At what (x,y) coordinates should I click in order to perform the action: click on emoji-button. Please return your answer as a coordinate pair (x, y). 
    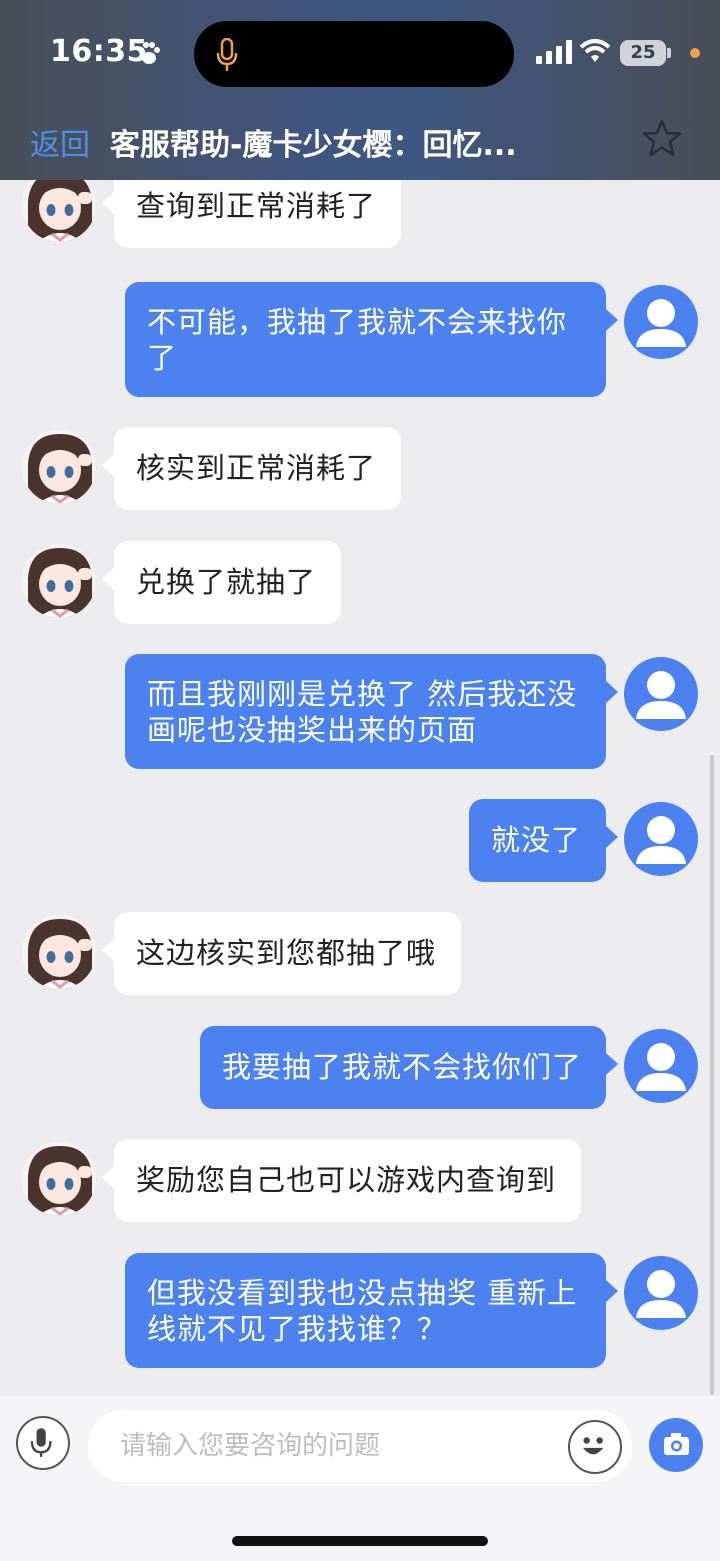
    Looking at the image, I should click on (595, 1447).